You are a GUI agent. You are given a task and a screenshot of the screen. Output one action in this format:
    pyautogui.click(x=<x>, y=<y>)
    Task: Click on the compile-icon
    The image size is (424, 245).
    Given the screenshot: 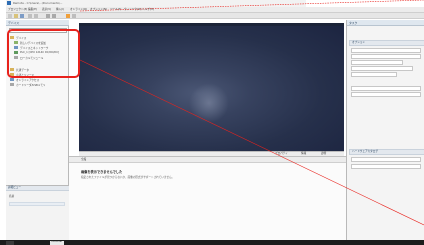 What is the action you would take?
    pyautogui.click(x=48, y=16)
    